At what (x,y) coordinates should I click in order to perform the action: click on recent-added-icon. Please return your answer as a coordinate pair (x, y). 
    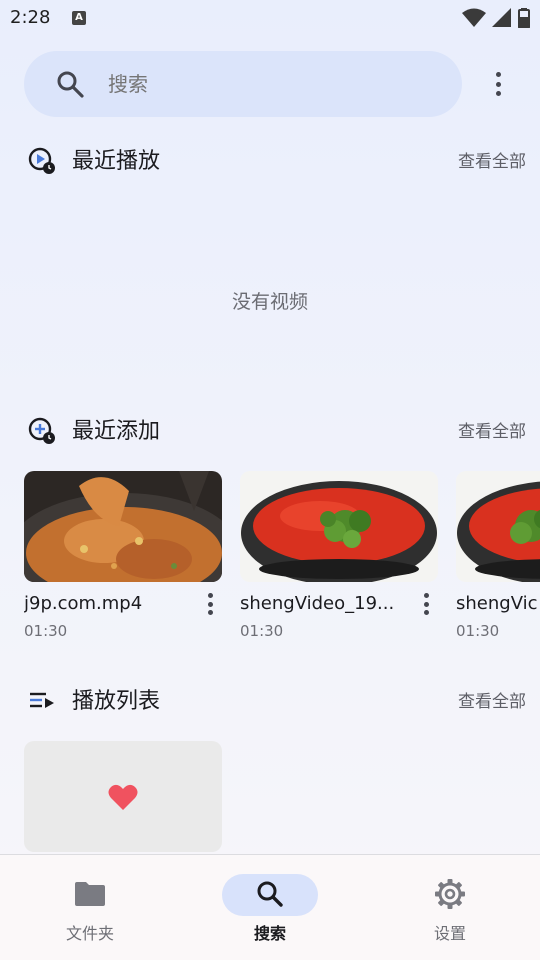
    Looking at the image, I should click on (41, 430).